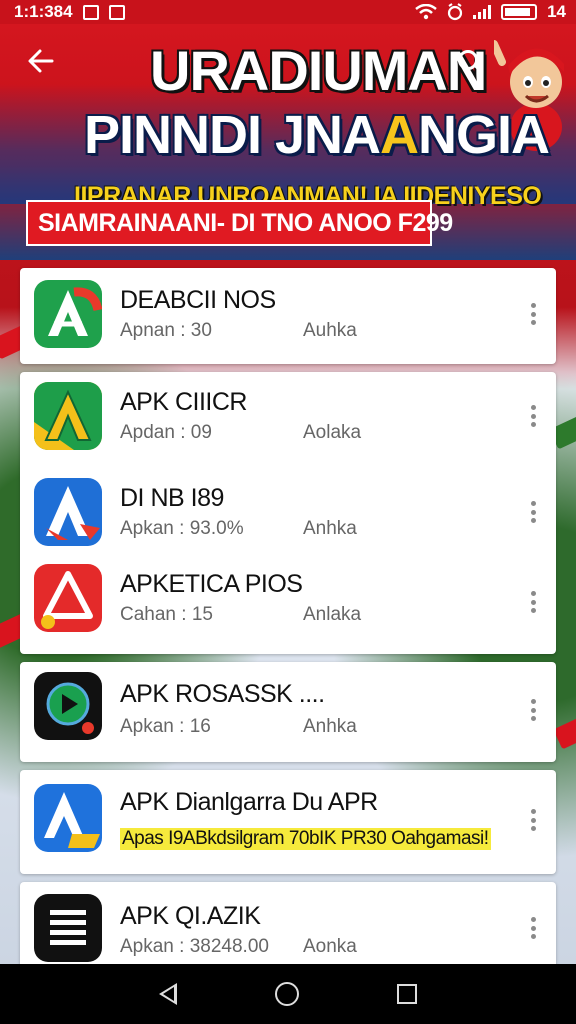  Describe the element at coordinates (198, 300) in the screenshot. I see `app-name: DEABCII NOS` at that location.